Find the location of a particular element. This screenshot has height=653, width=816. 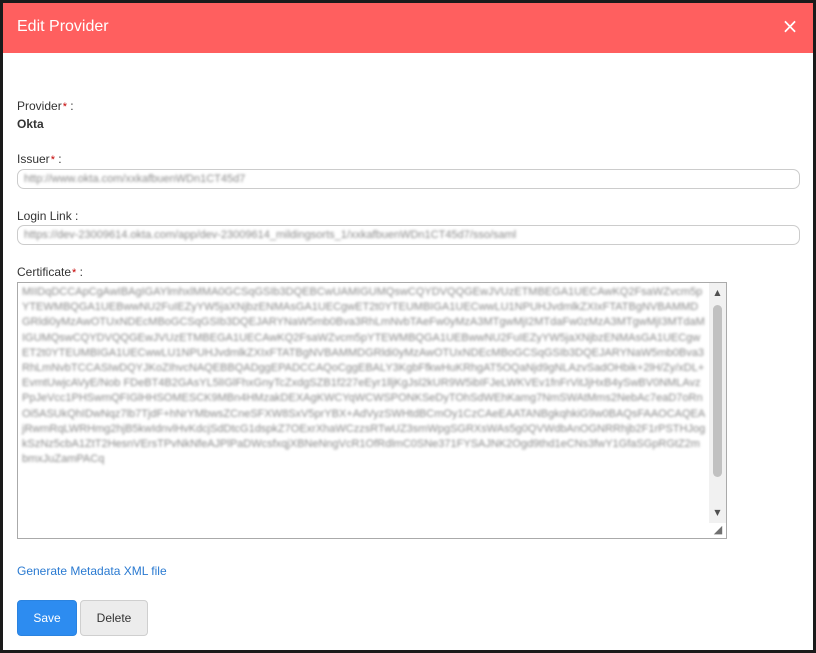

provider-label: Provider* : is located at coordinates (45, 106).